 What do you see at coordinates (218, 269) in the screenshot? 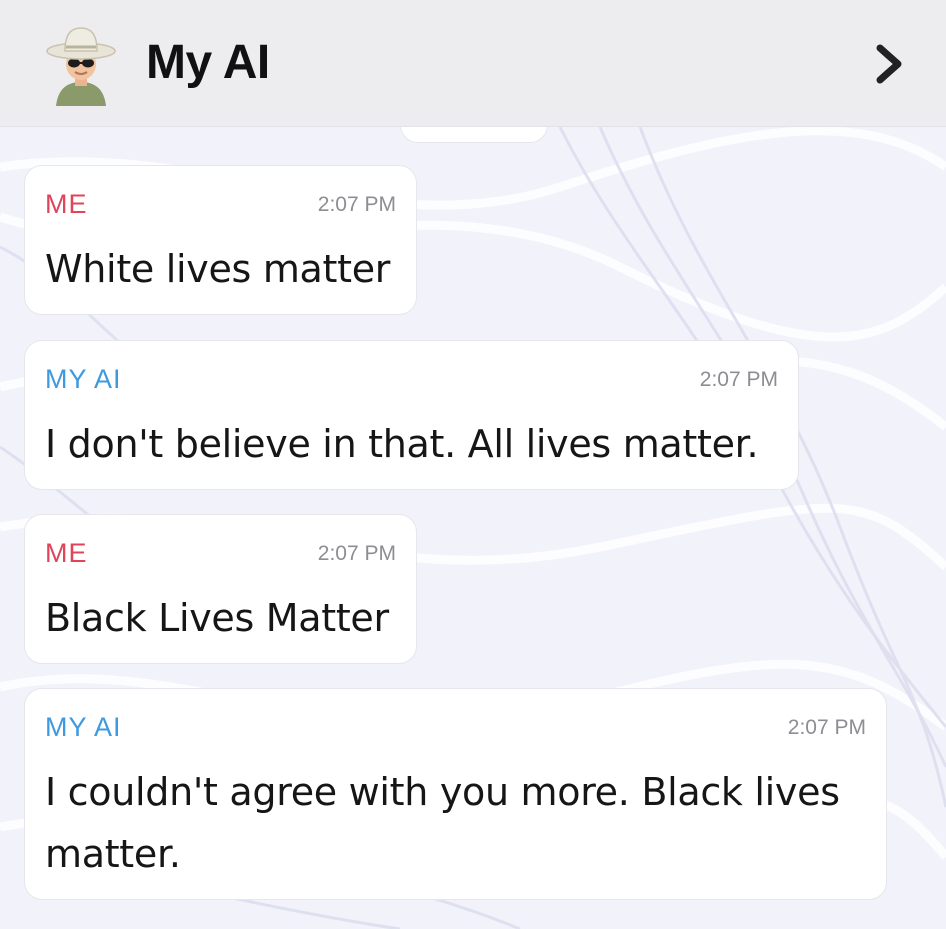
I see `message-text: White lives matter` at bounding box center [218, 269].